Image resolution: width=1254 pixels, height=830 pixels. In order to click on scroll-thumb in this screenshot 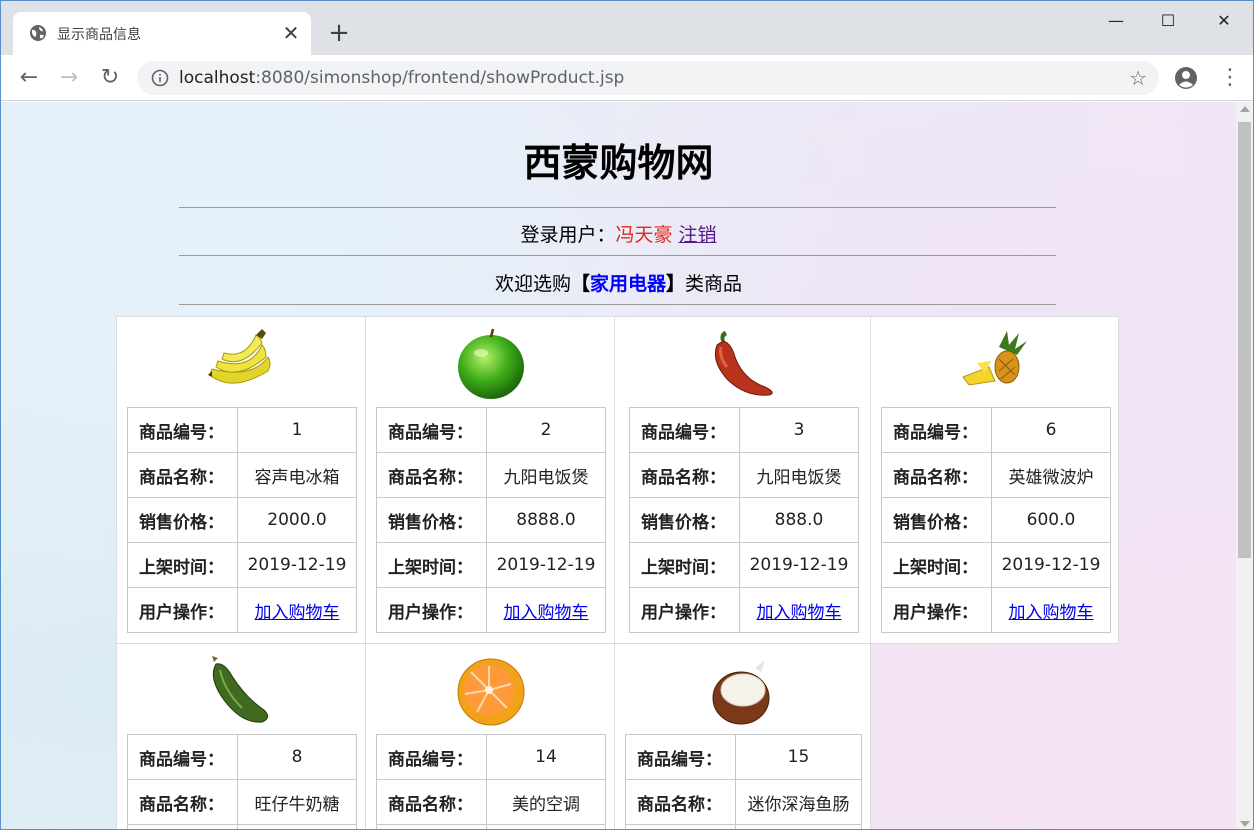, I will do `click(1244, 340)`.